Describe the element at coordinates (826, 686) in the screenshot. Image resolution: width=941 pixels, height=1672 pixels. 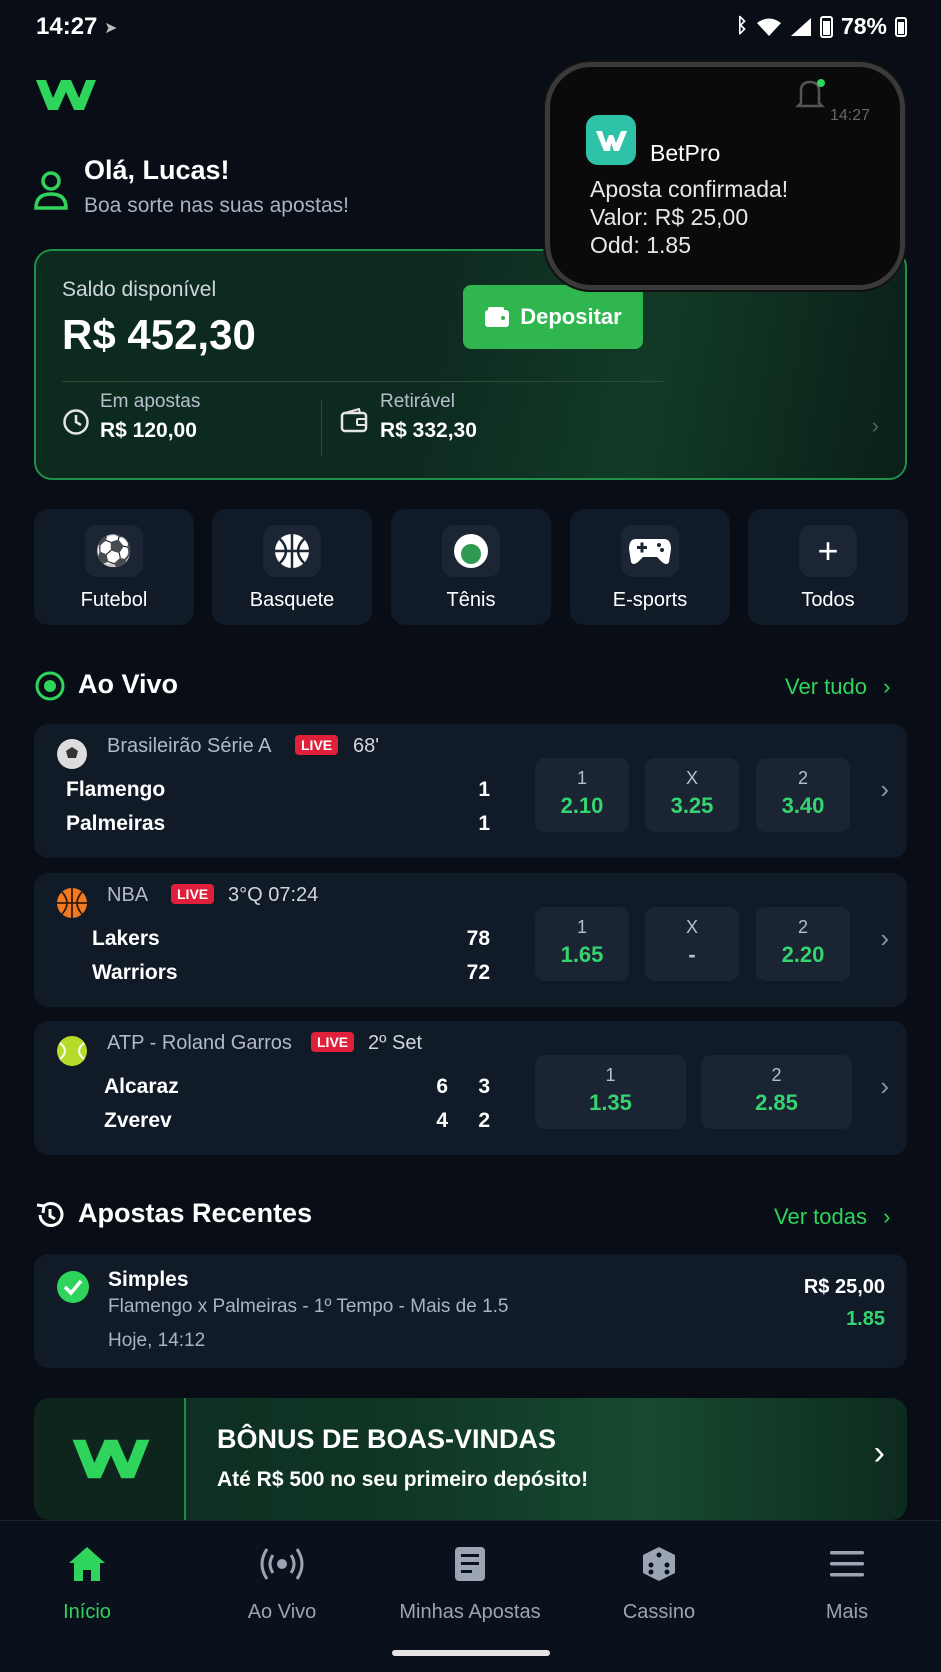
I see `see-all-label: Ver tudo` at that location.